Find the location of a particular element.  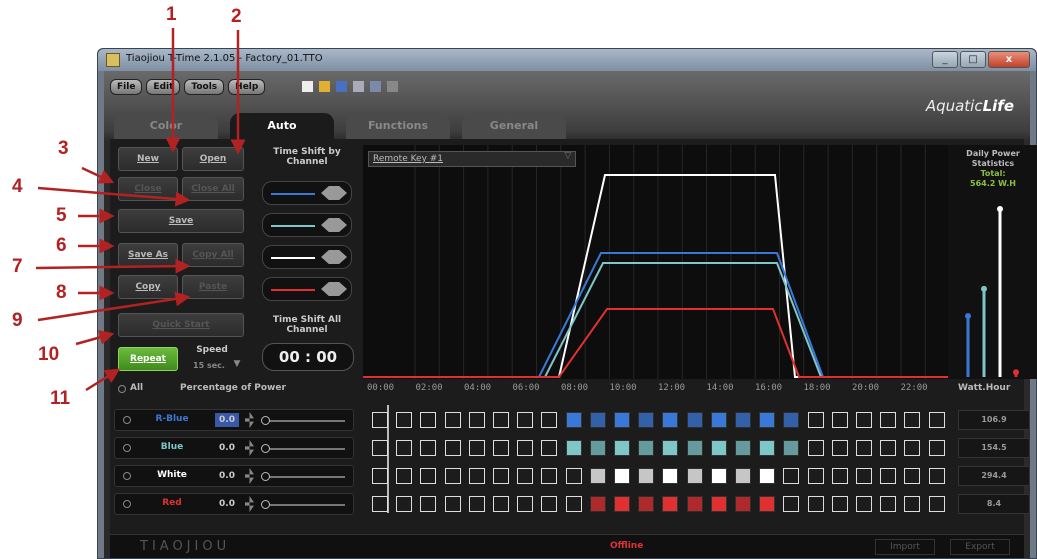

annotation-5: 5 is located at coordinates (61, 215).